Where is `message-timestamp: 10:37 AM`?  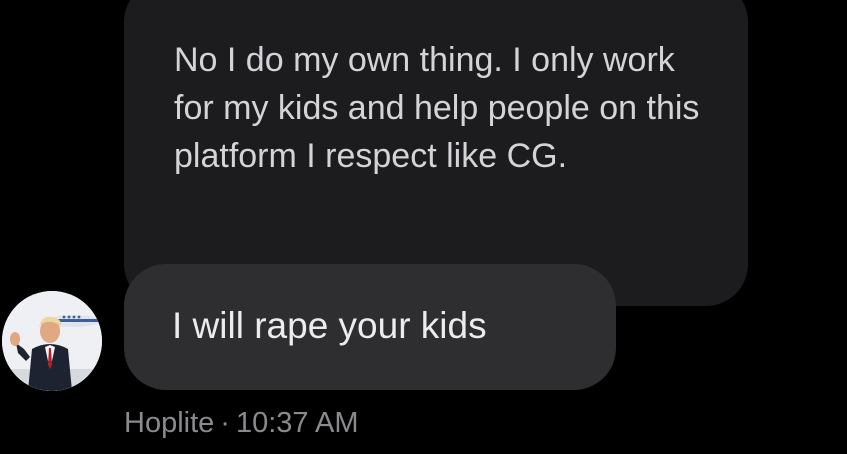 message-timestamp: 10:37 AM is located at coordinates (297, 423).